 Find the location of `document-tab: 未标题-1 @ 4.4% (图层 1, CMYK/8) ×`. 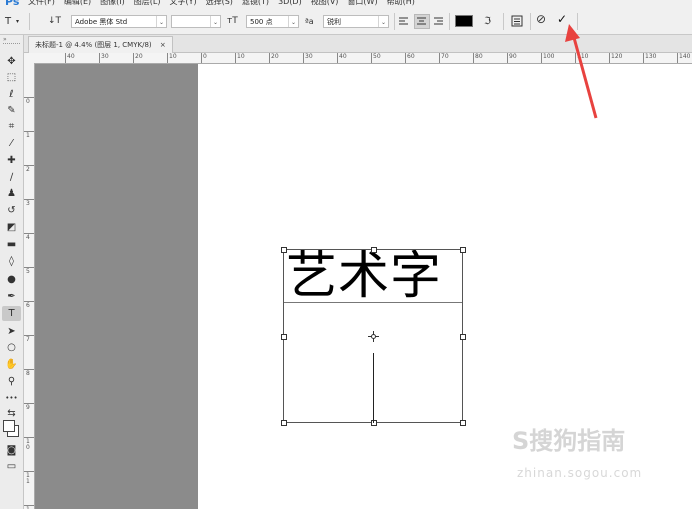

document-tab: 未标题-1 @ 4.4% (图层 1, CMYK/8) × is located at coordinates (100, 44).